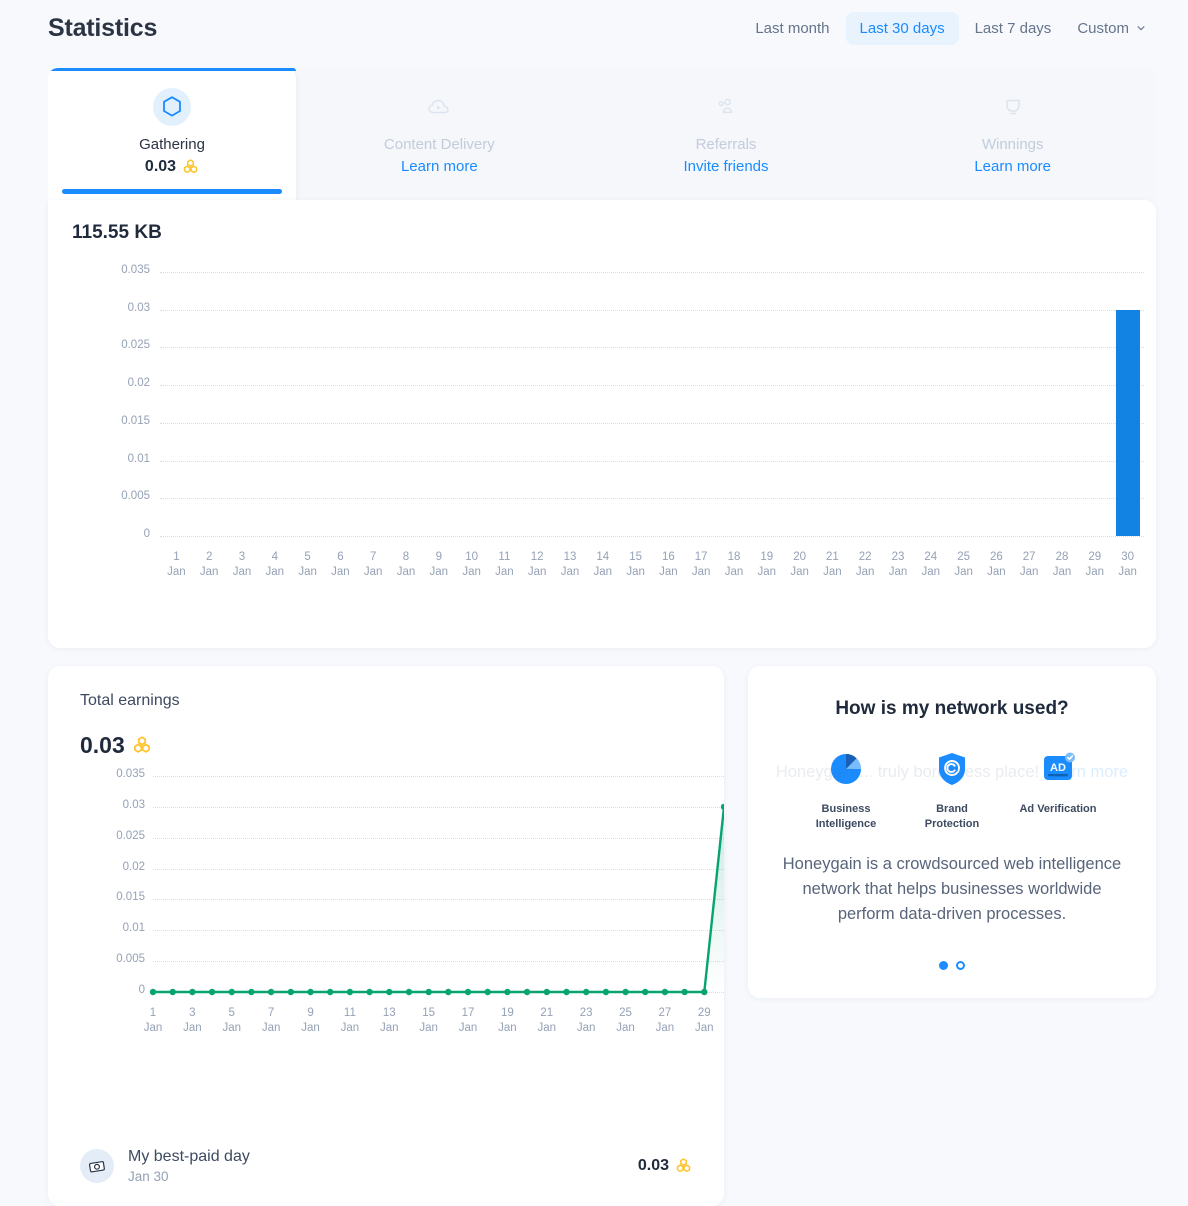 This screenshot has width=1188, height=1206. What do you see at coordinates (726, 107) in the screenshot?
I see `people-icon-wrap` at bounding box center [726, 107].